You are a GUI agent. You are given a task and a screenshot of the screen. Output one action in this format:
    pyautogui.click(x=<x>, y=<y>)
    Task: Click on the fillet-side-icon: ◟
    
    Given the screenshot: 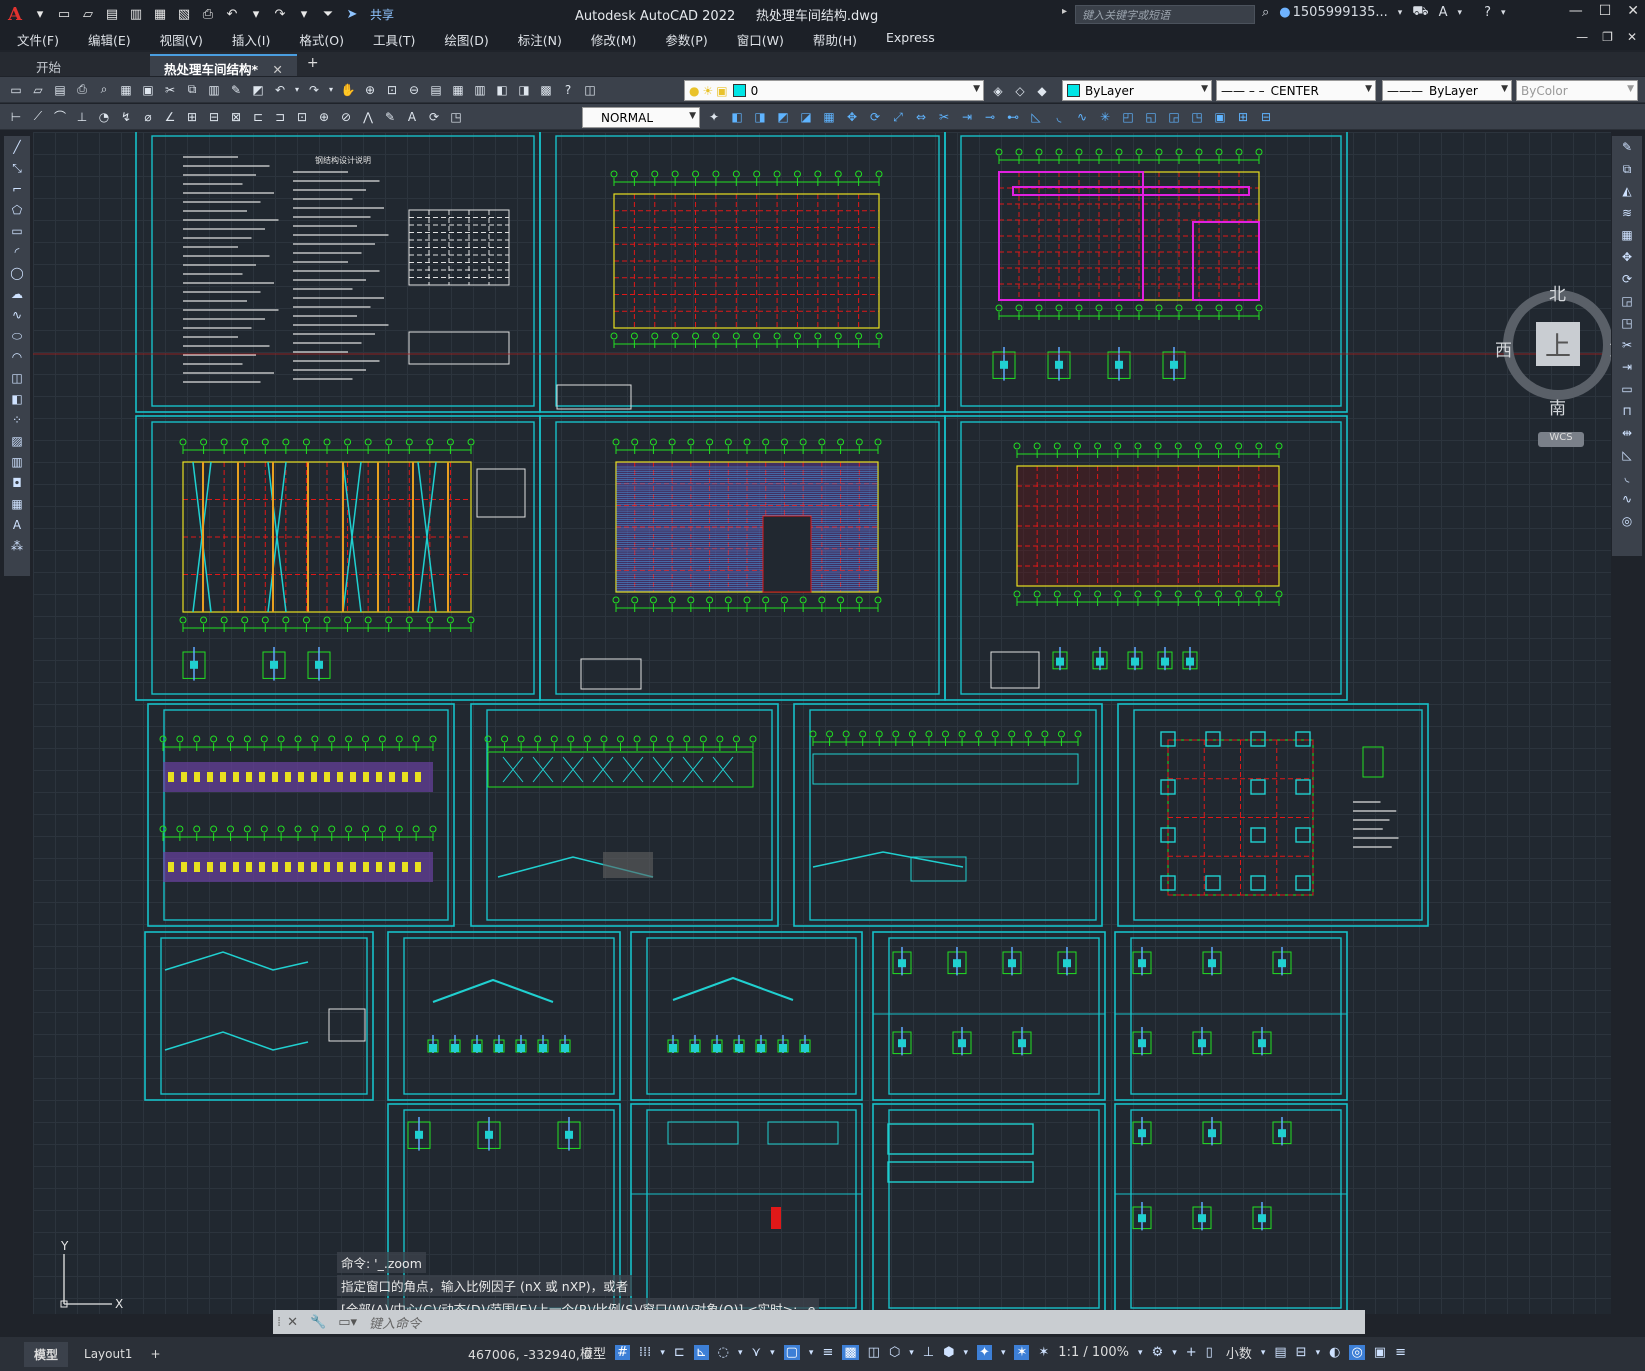 What is the action you would take?
    pyautogui.click(x=1627, y=478)
    